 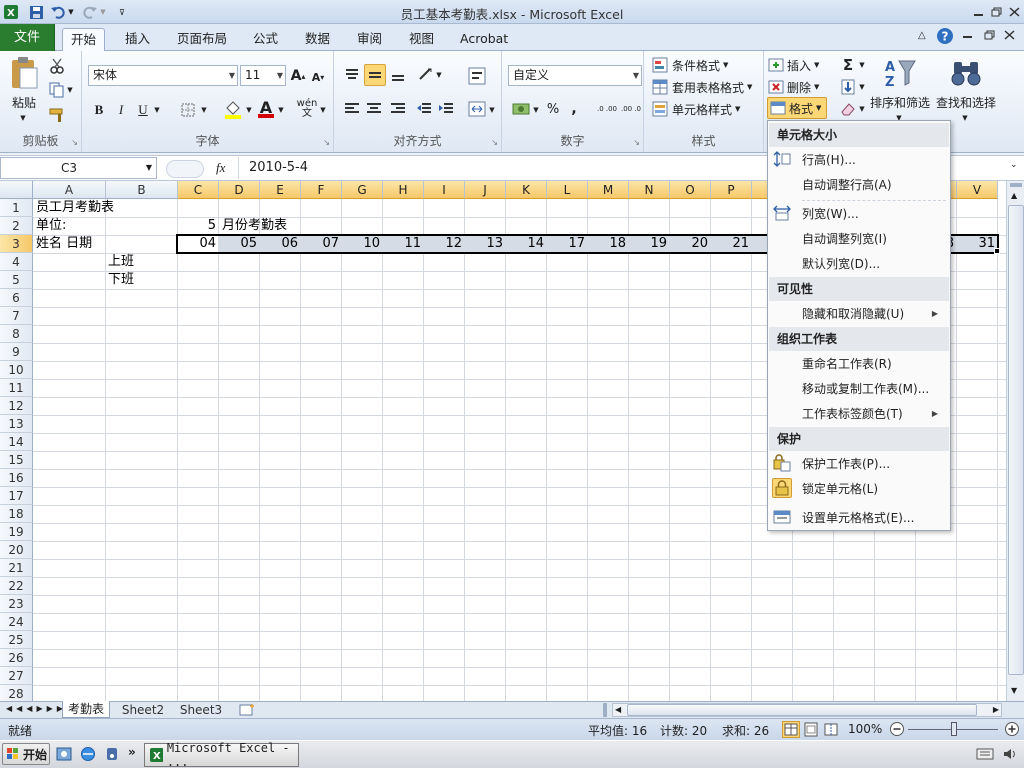 I want to click on column-header-a: A, so click(x=69, y=190).